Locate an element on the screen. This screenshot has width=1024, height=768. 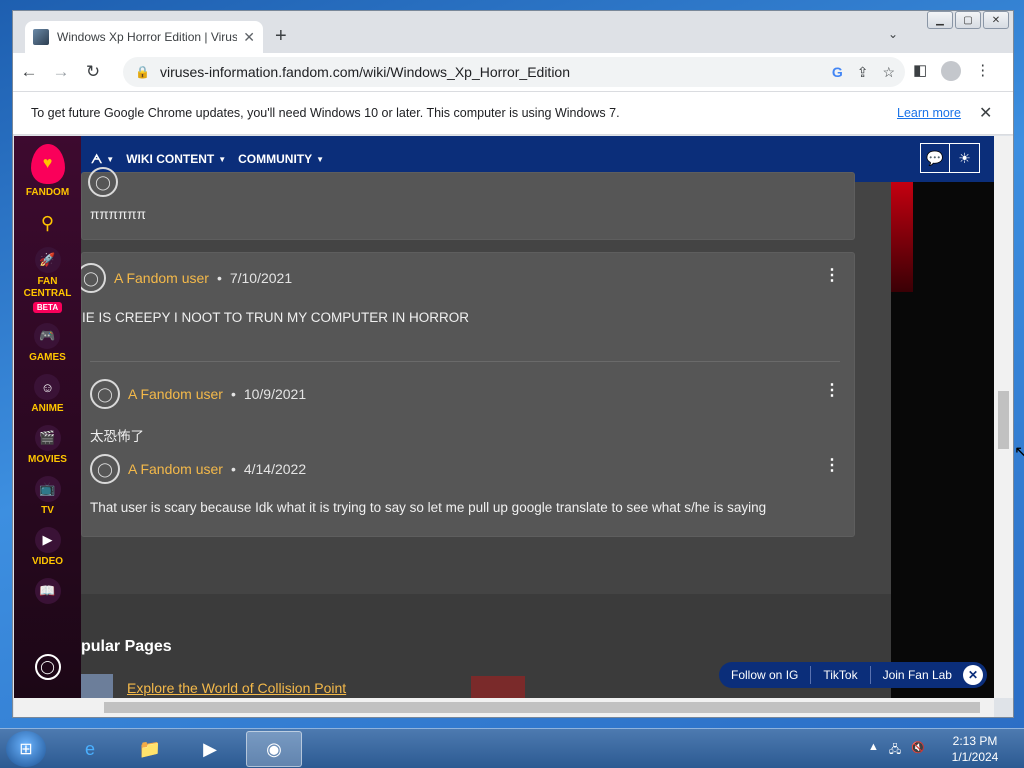
discussions-icon: 💬 is located at coordinates (935, 158).